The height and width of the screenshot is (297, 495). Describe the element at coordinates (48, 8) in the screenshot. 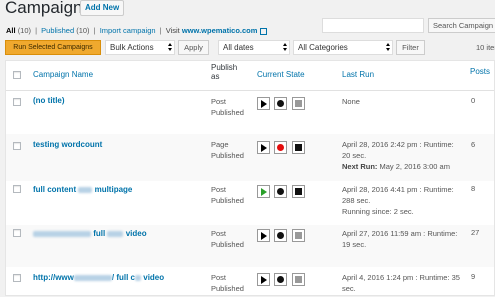

I see `page-title: Campaigns` at that location.